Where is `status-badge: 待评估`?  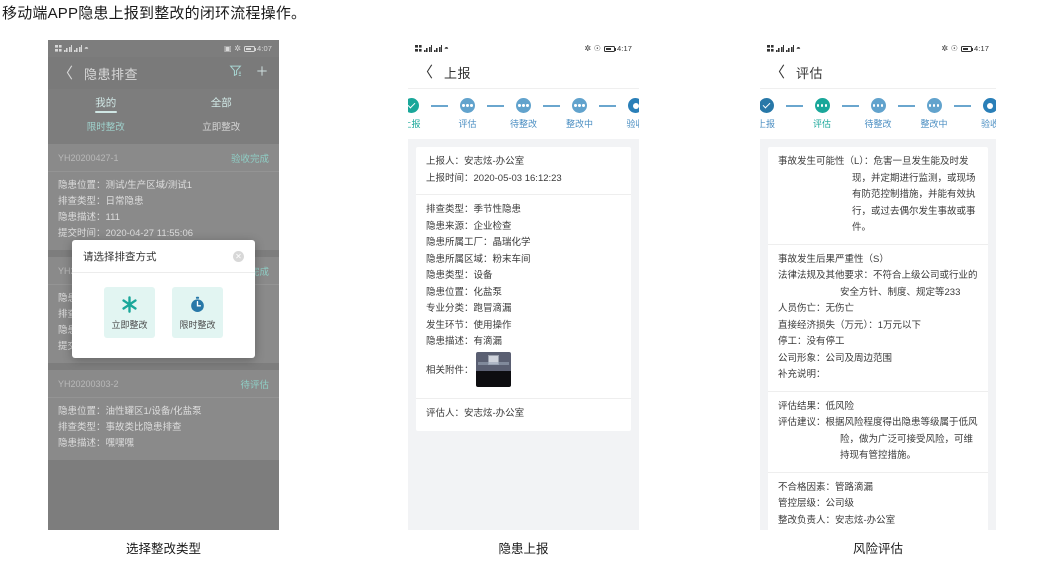 status-badge: 待评估 is located at coordinates (254, 385).